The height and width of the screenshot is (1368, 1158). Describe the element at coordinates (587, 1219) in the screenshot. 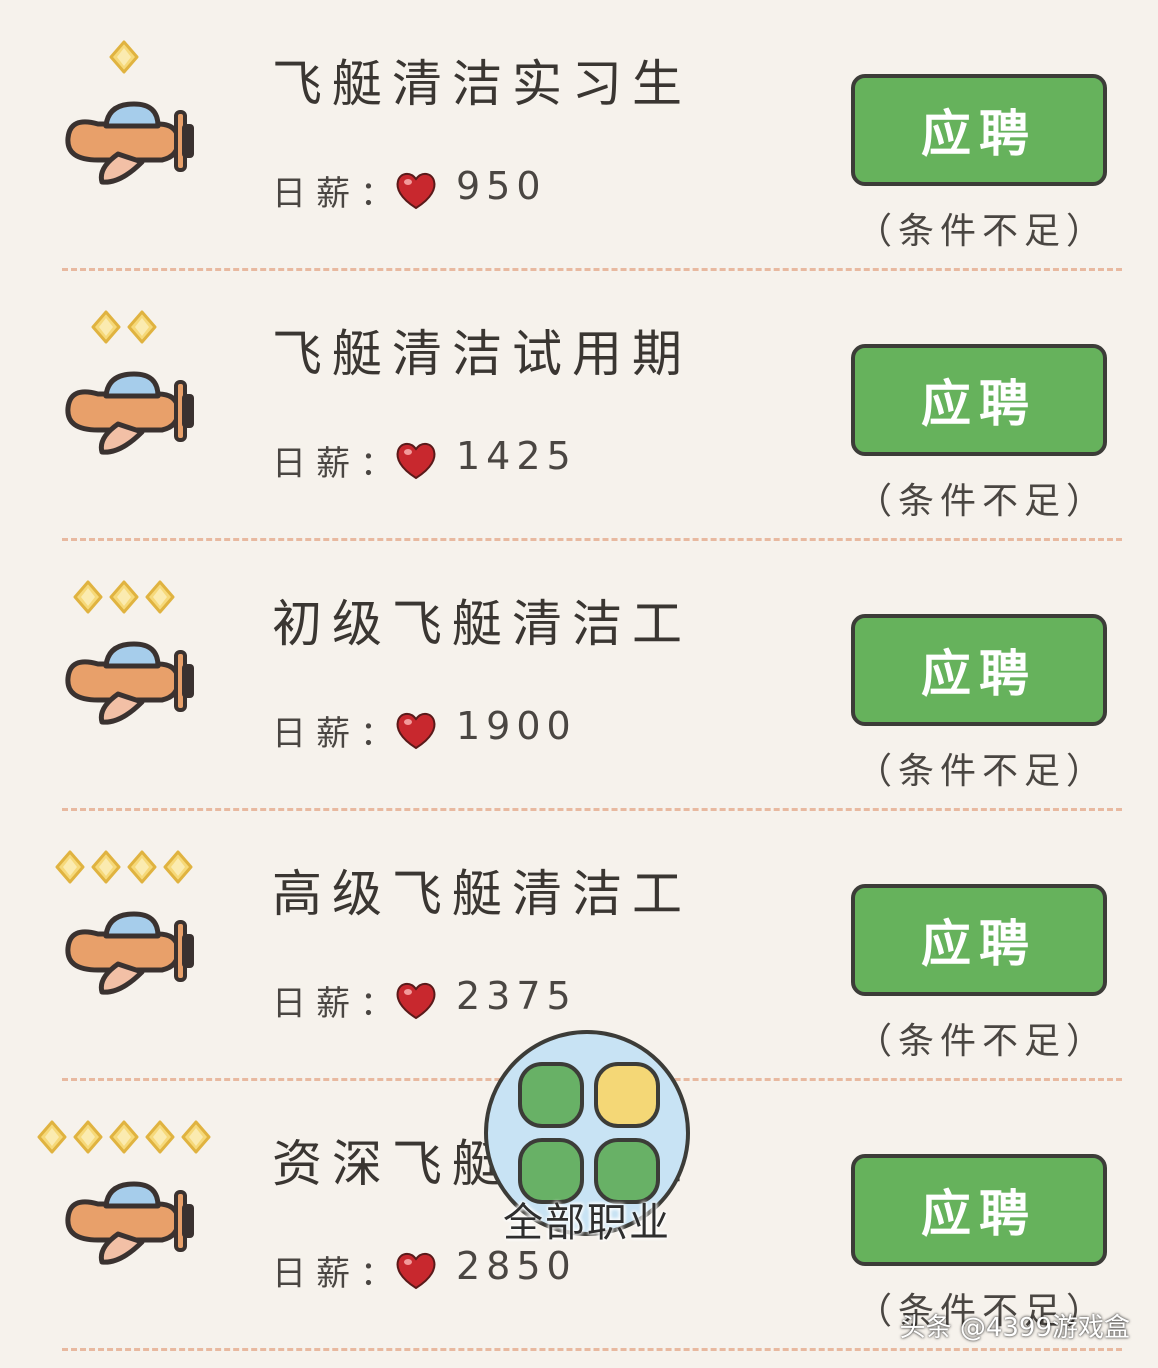

I see `all-jobs-label: 全部职业` at that location.